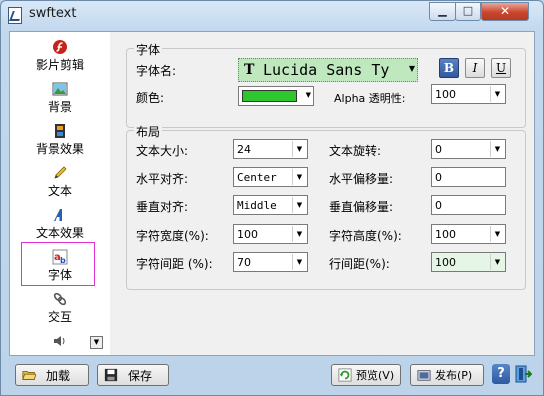 The height and width of the screenshot is (396, 544). What do you see at coordinates (505, 11) in the screenshot?
I see `close-button: ✕` at bounding box center [505, 11].